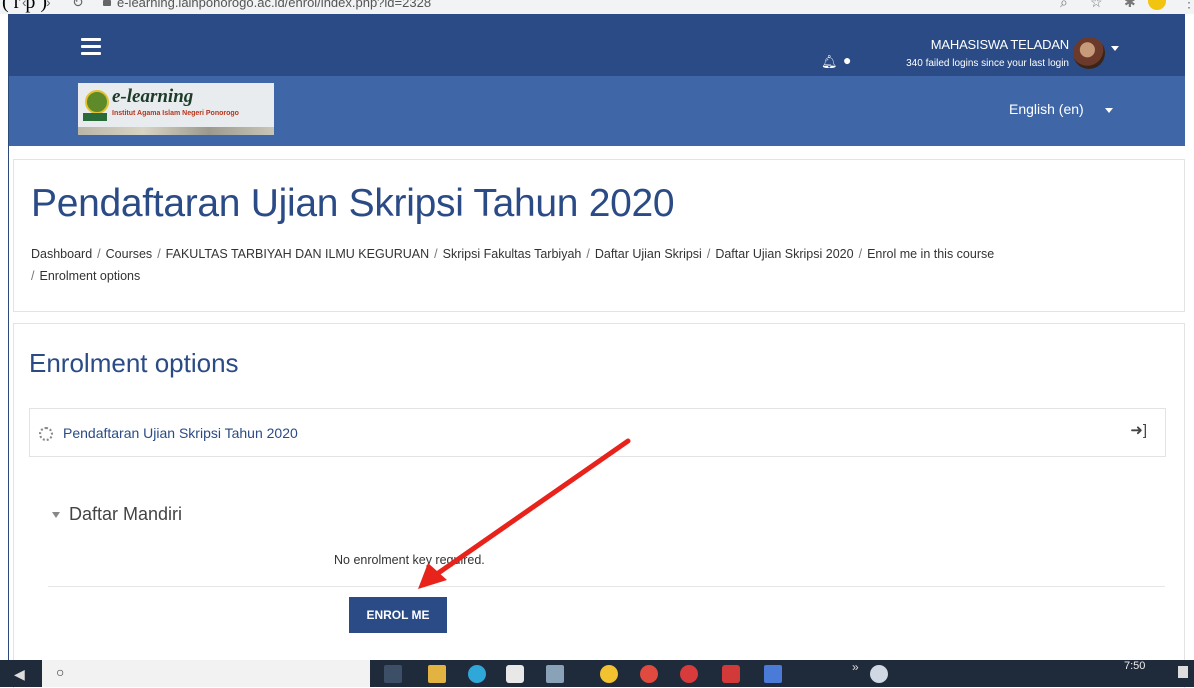  I want to click on divider, so click(606, 586).